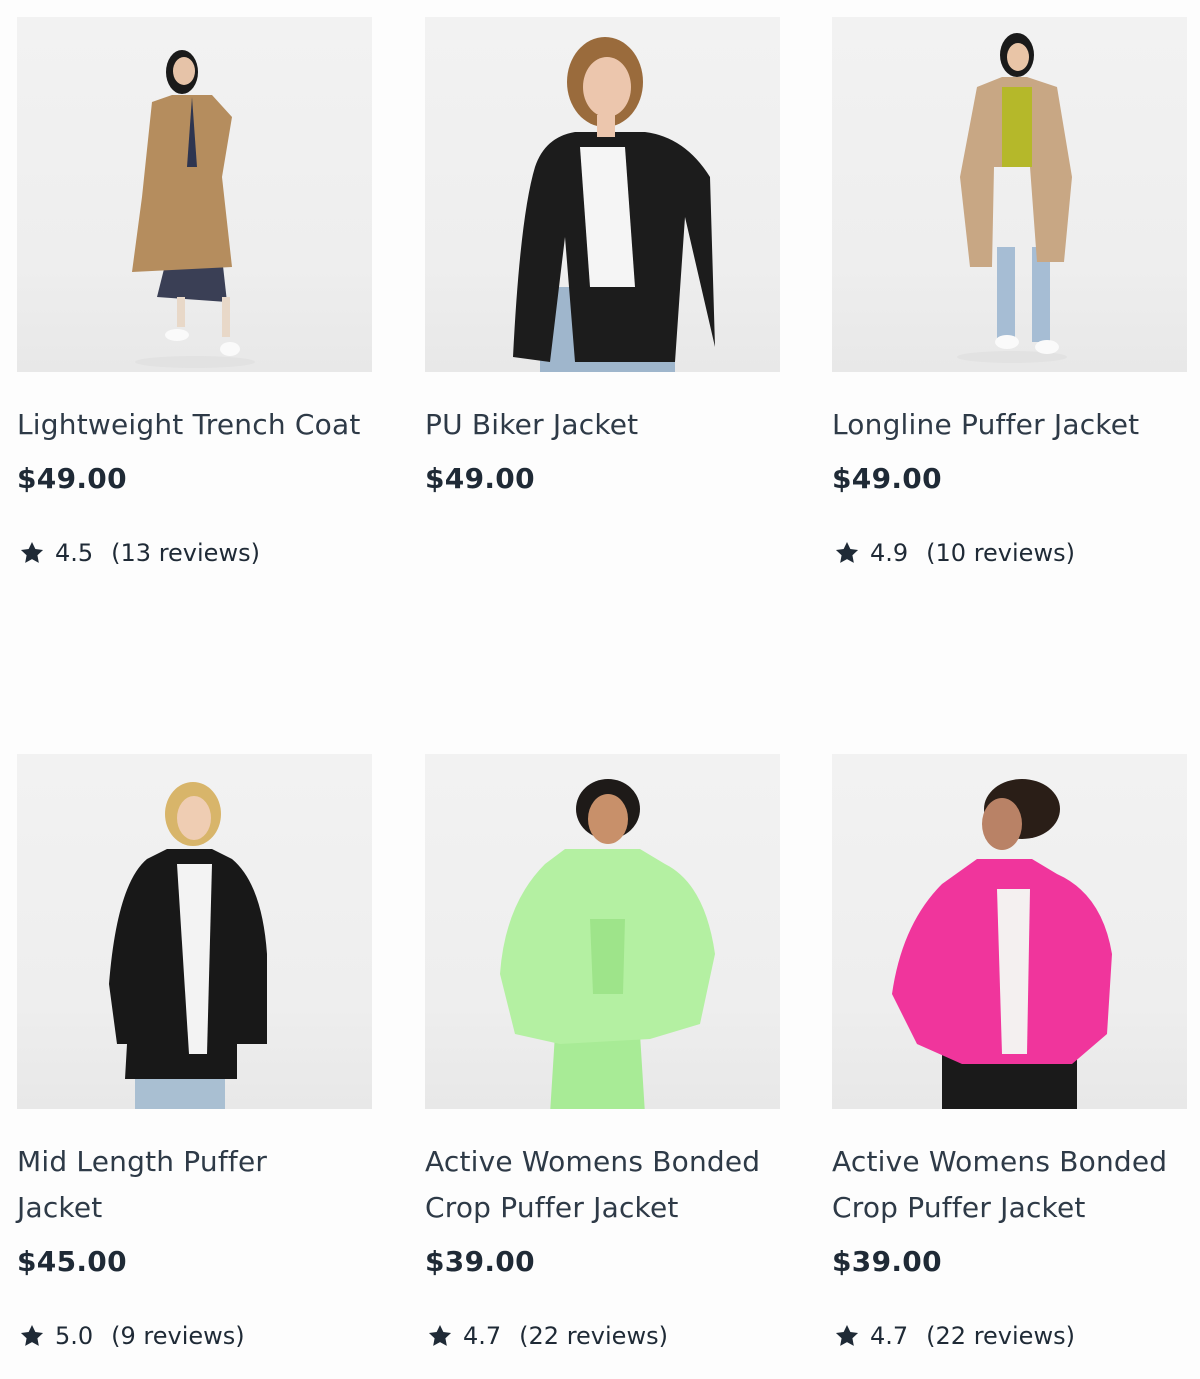 Image resolution: width=1200 pixels, height=1379 pixels. What do you see at coordinates (74, 553) in the screenshot?
I see `rating-score: 4.5` at bounding box center [74, 553].